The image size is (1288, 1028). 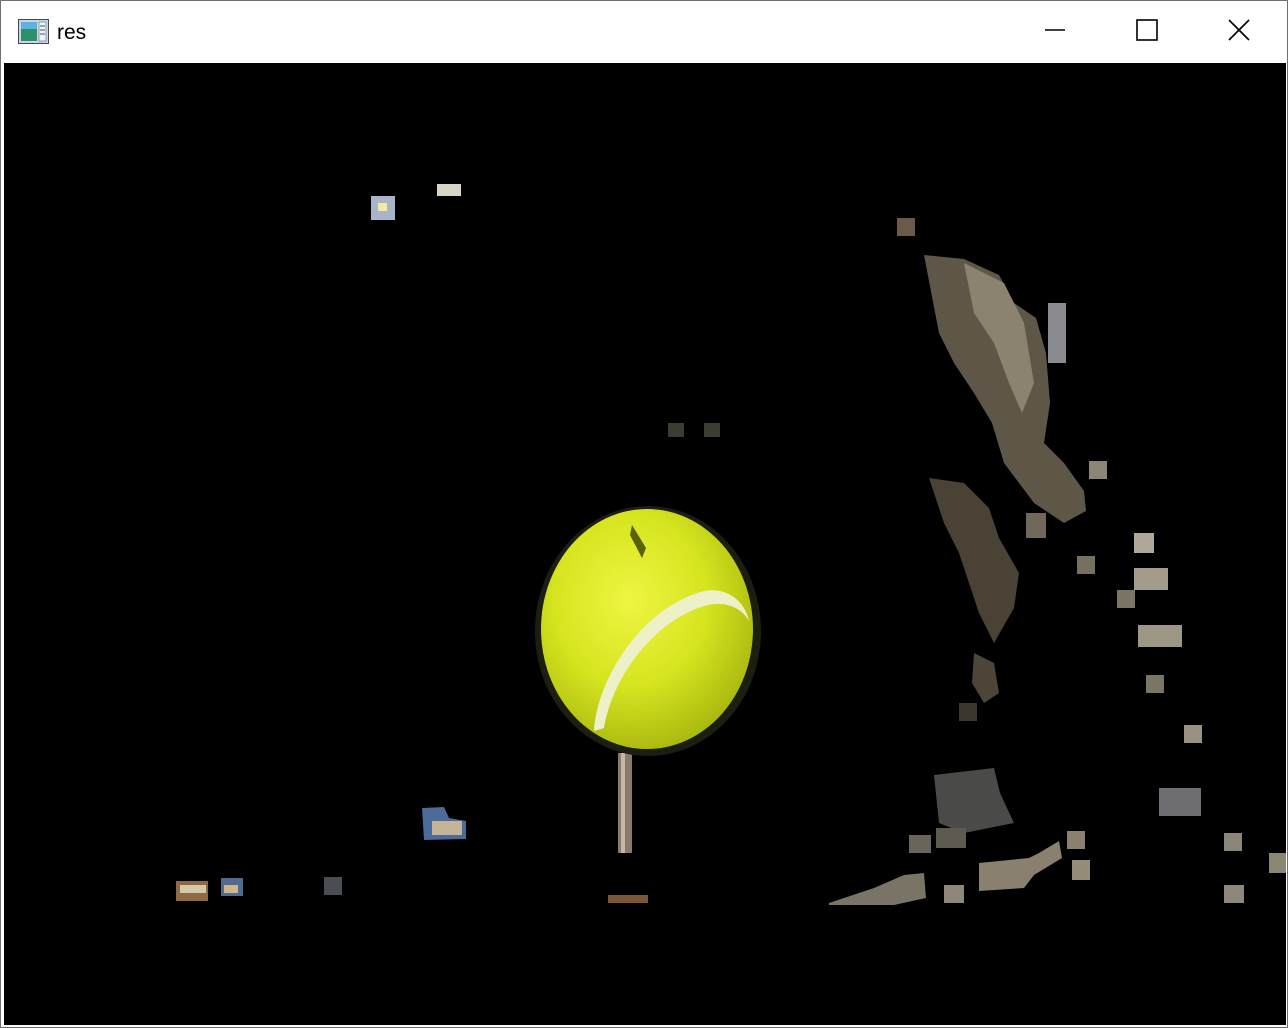 I want to click on stick, so click(x=623, y=803).